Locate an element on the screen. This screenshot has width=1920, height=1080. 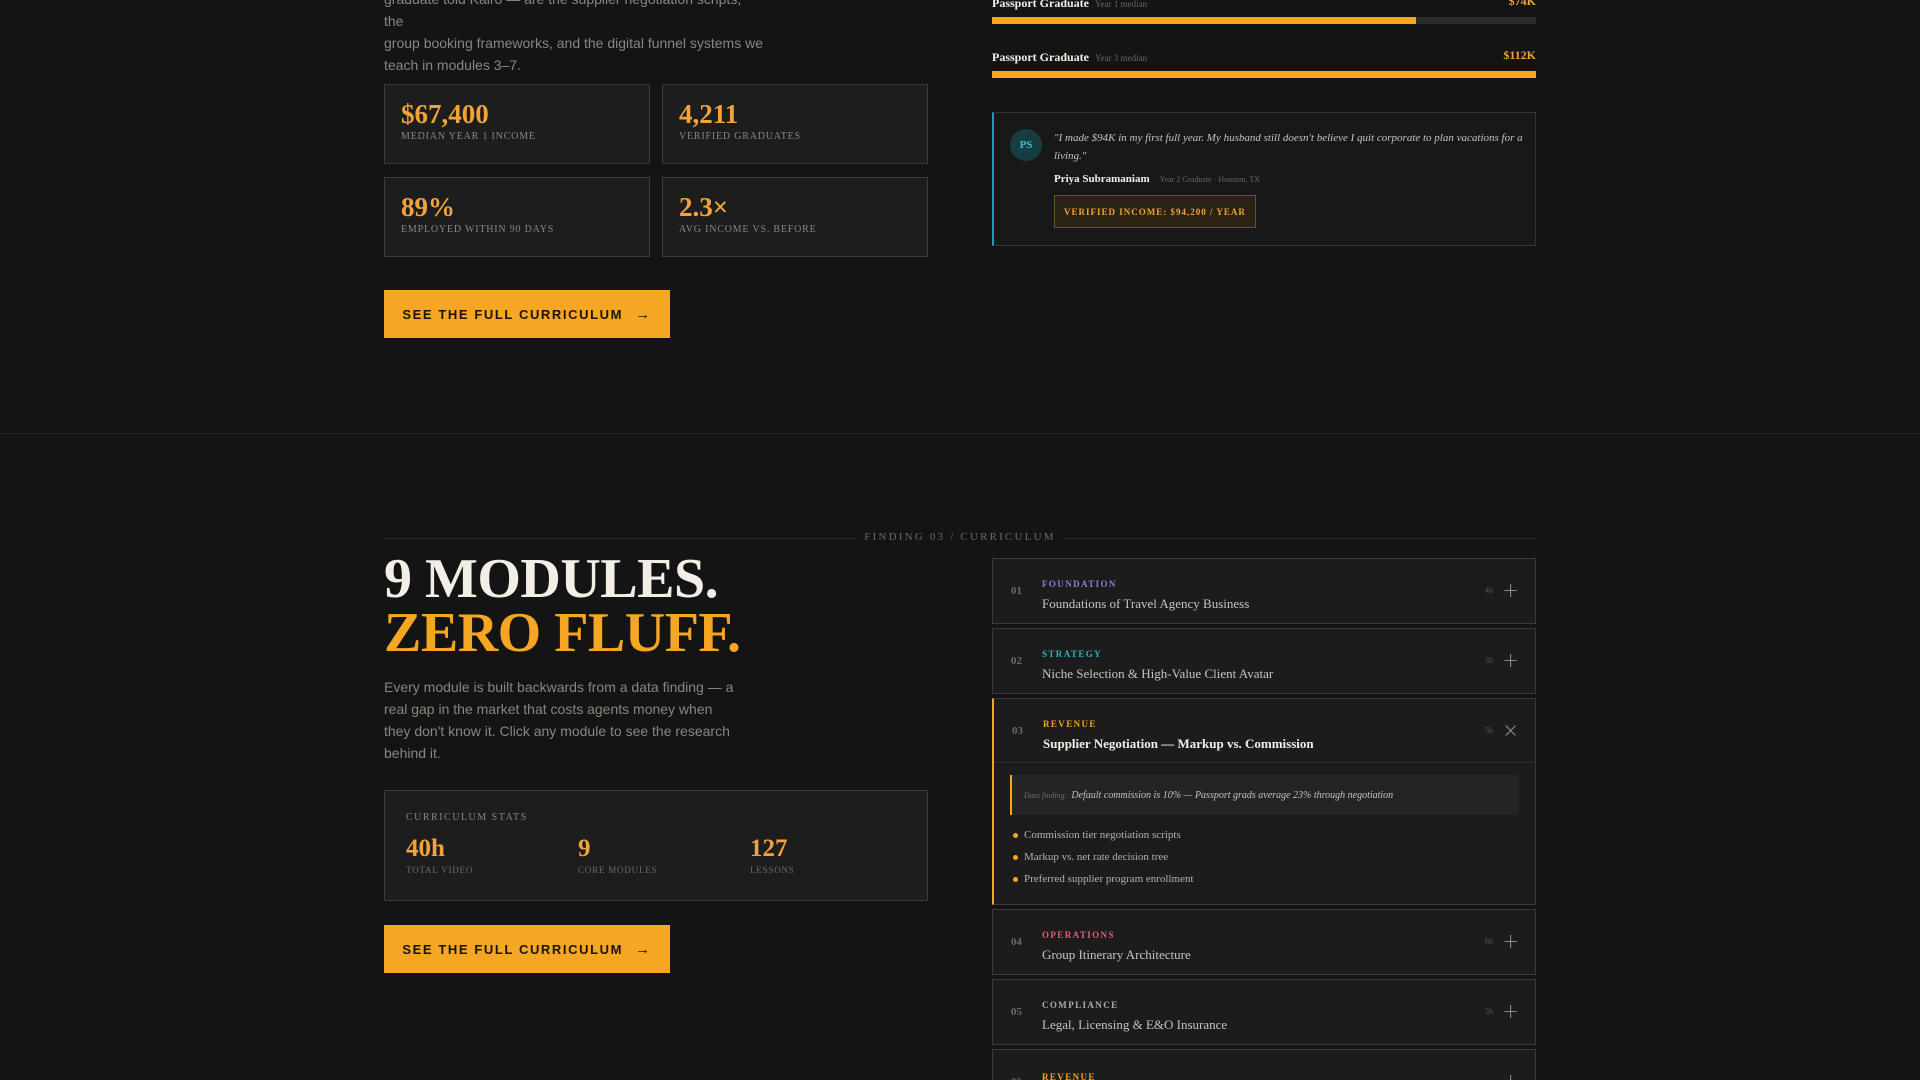
list-item: Commission tier negotiation scripts is located at coordinates (1274, 836).